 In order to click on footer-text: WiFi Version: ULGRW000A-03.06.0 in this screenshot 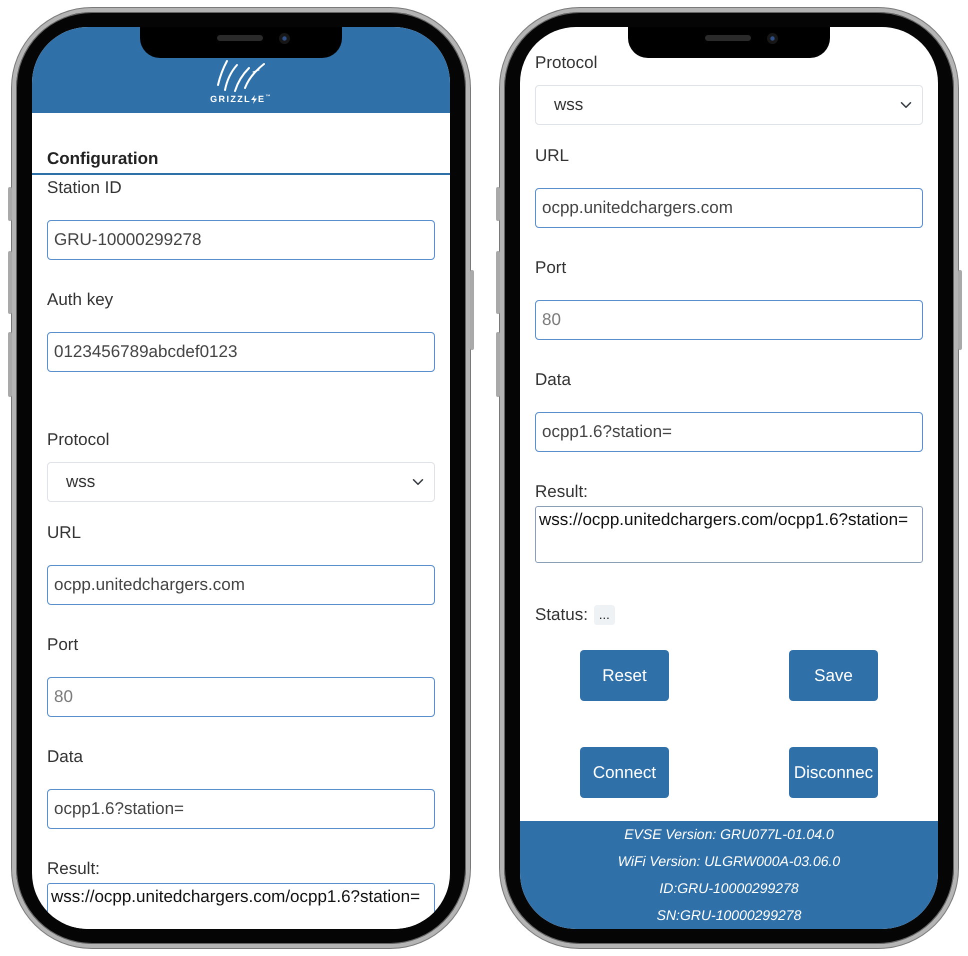, I will do `click(729, 861)`.